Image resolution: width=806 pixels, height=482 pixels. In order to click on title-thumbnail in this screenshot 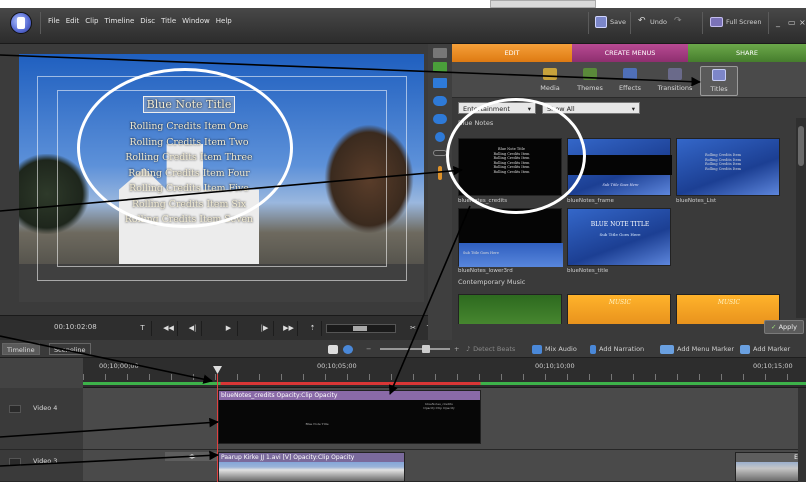, I will do `click(510, 309)`.